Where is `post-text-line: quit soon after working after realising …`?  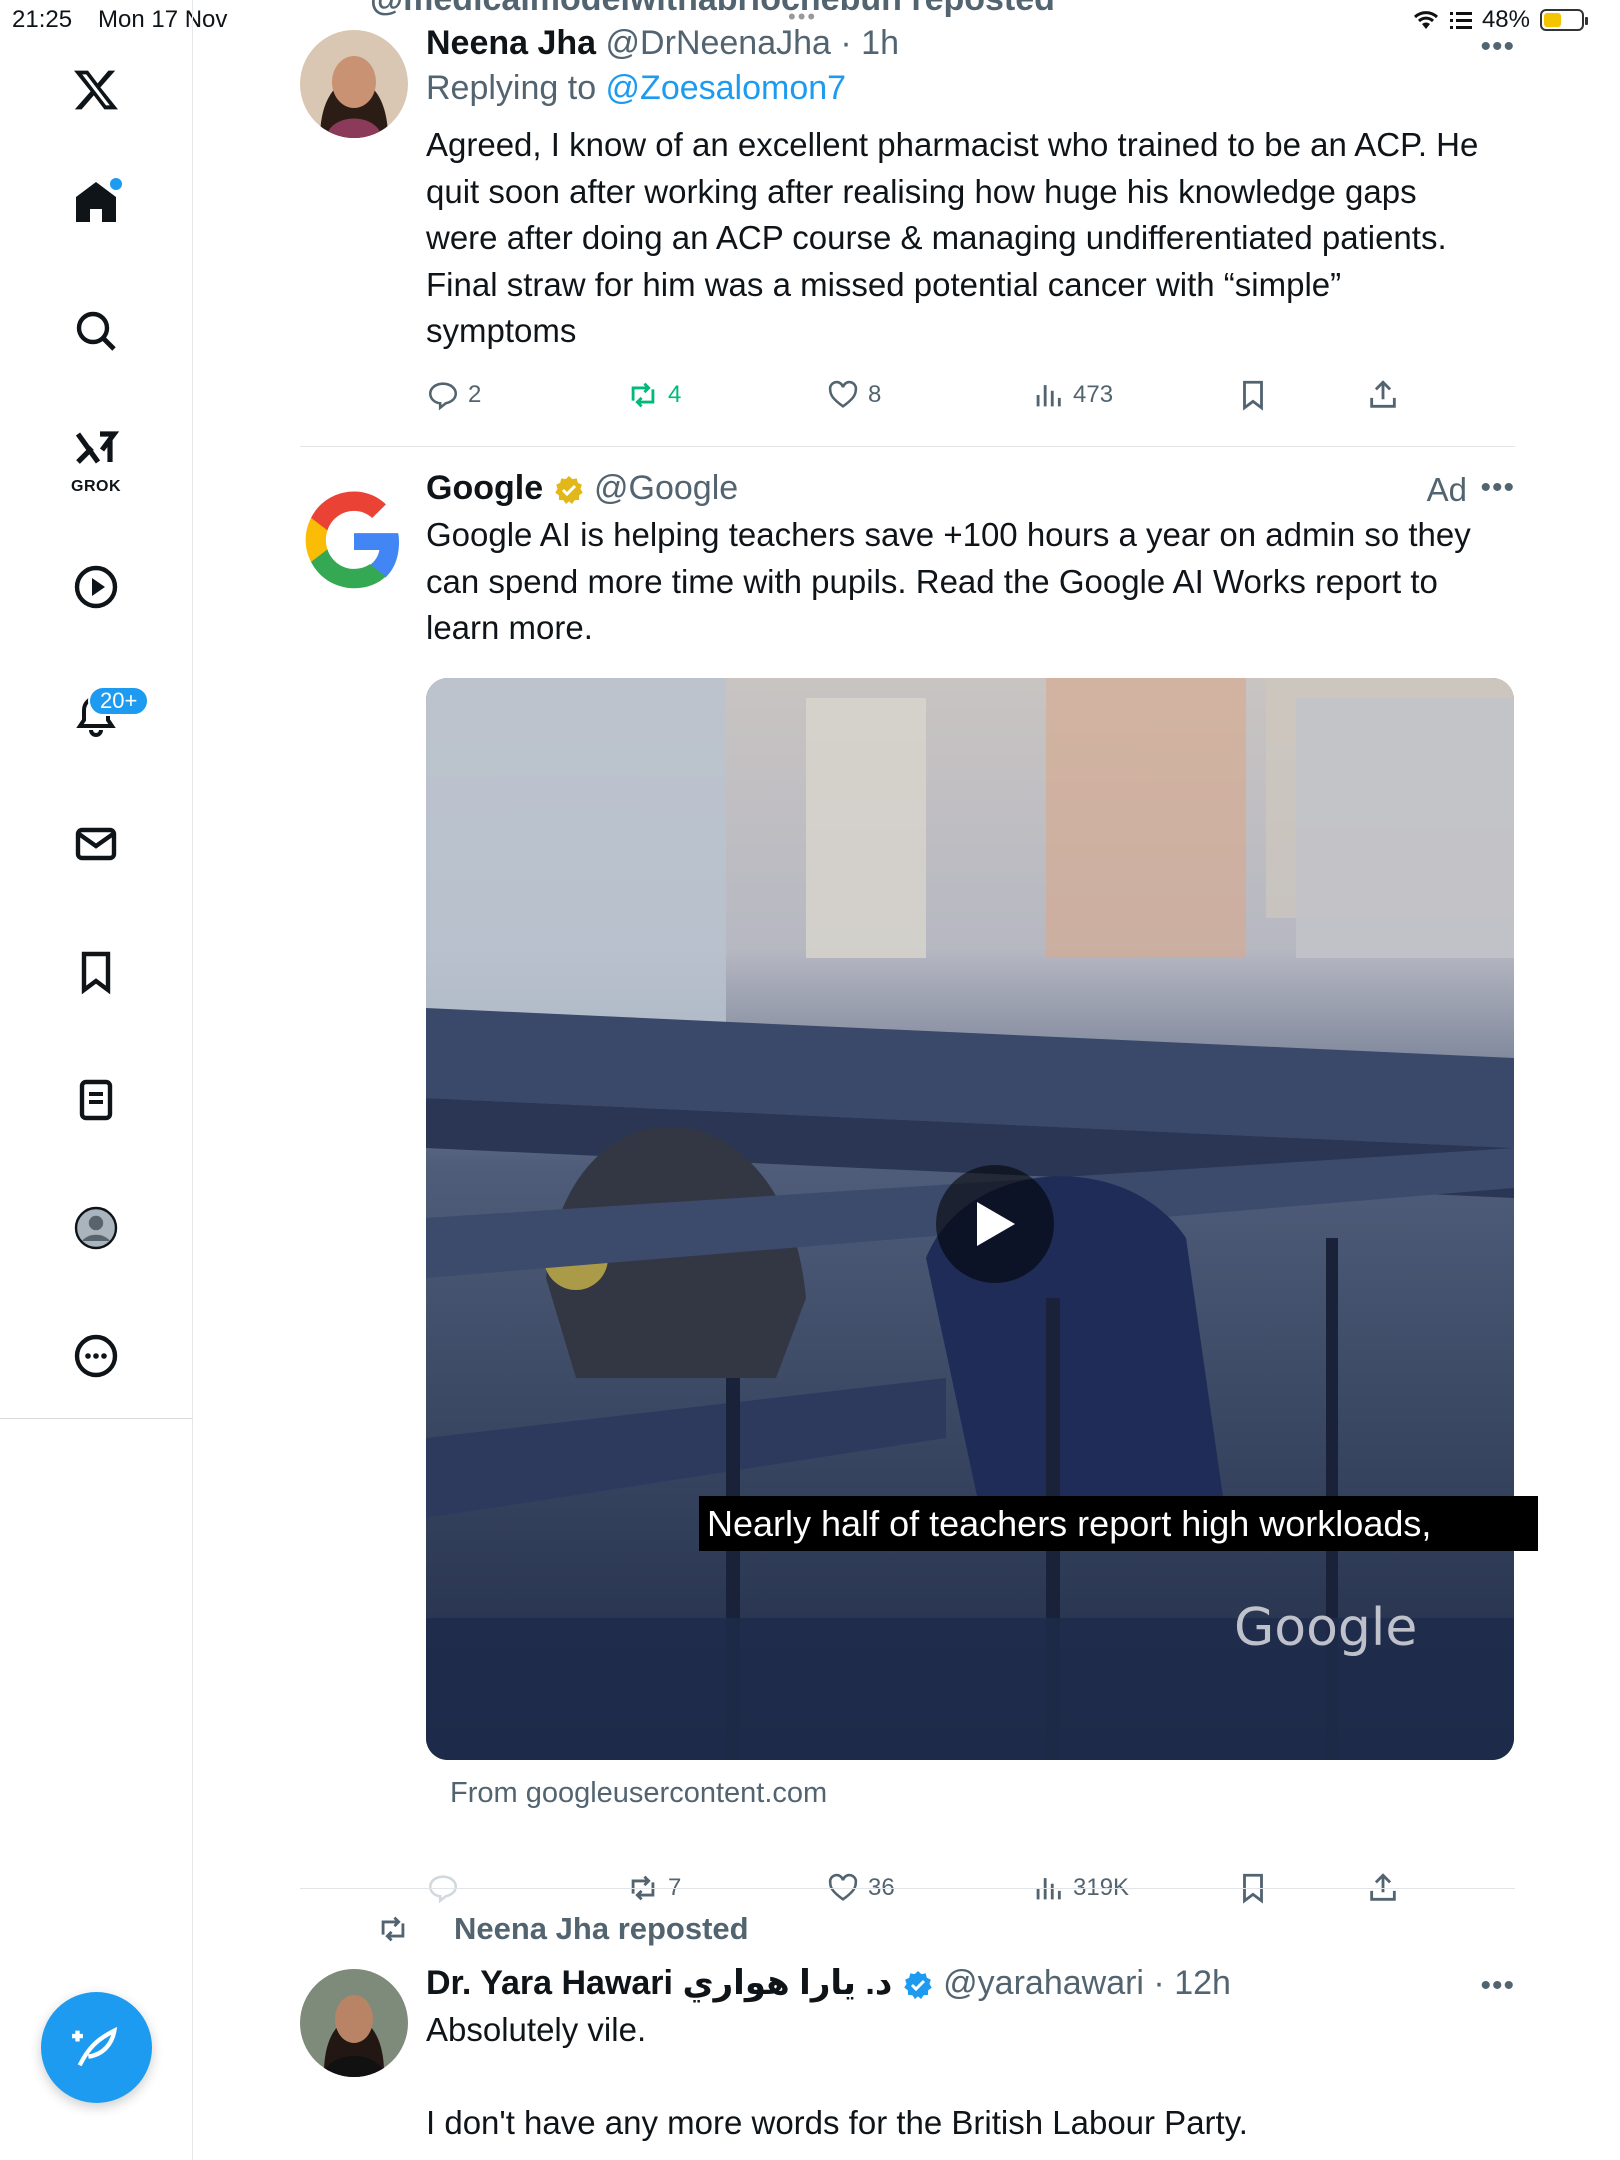
post-text-line: quit soon after working after realising … is located at coordinates (921, 191).